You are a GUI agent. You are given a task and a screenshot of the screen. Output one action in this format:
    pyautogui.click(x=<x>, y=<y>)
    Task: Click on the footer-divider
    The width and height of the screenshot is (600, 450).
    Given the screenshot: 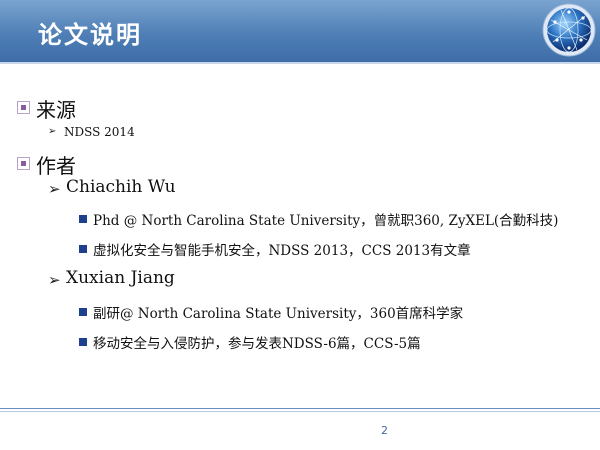 What is the action you would take?
    pyautogui.click(x=300, y=408)
    